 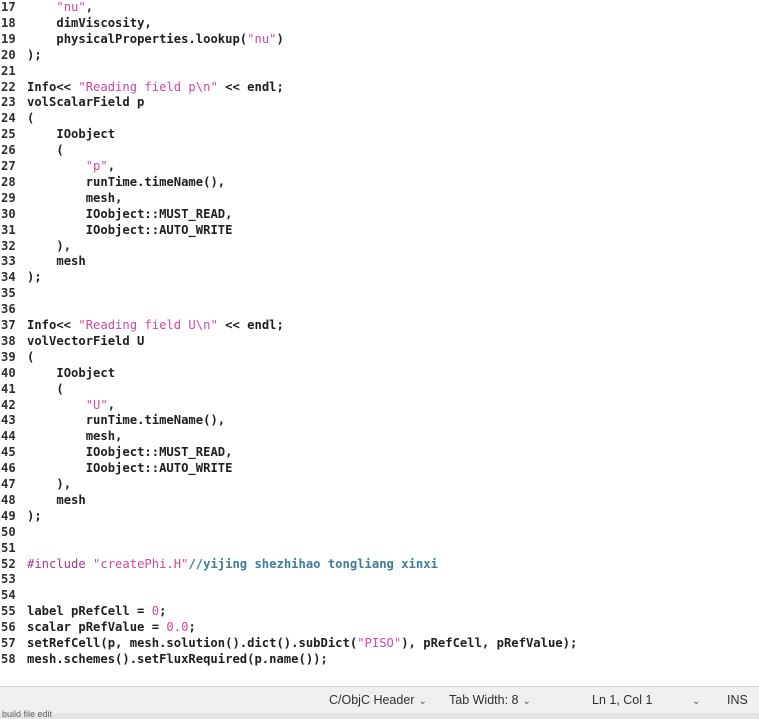 I want to click on code-line: 54, so click(x=13, y=595).